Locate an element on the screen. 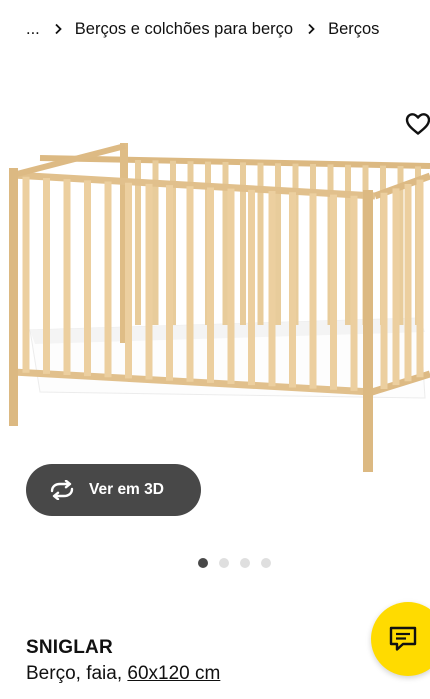  carousel-indicators is located at coordinates (234, 563).